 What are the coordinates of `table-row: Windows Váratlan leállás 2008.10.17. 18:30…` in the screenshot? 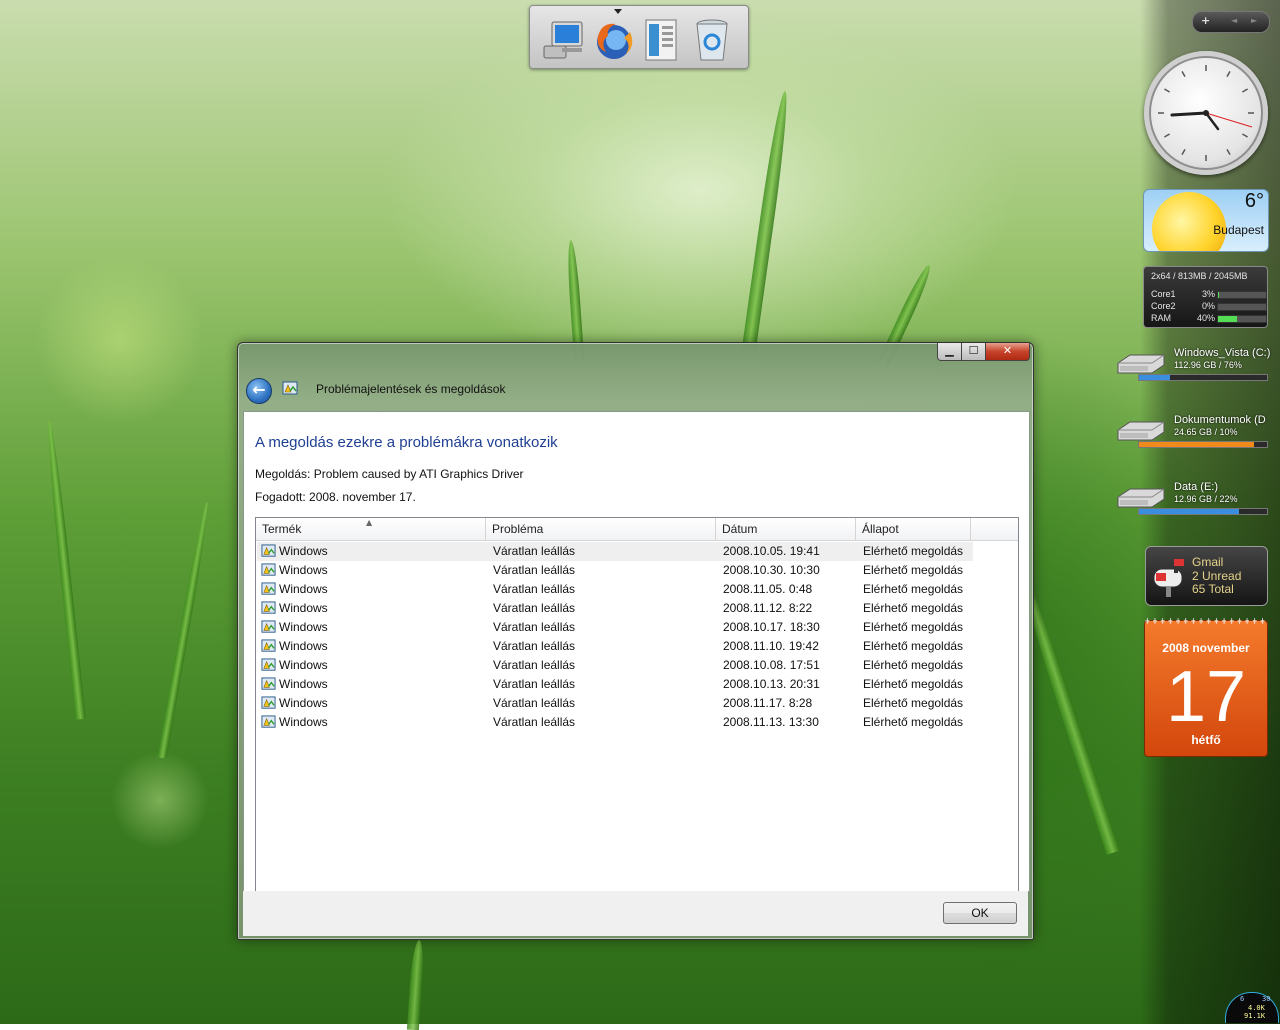 It's located at (615, 627).